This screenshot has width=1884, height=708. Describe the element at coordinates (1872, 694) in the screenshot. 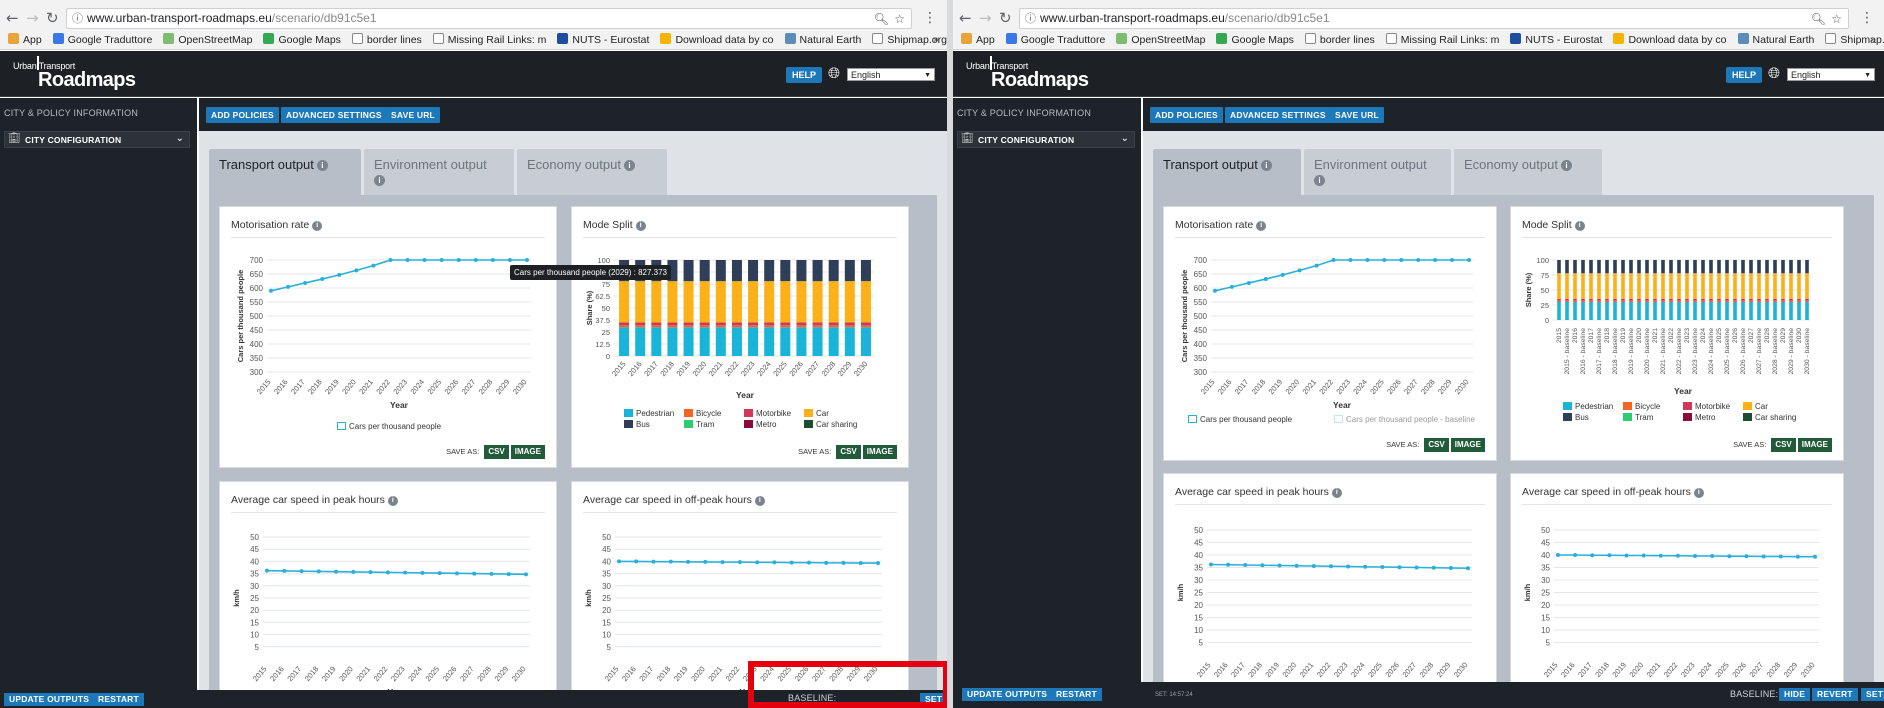

I see `set-baseline-button: SET` at that location.